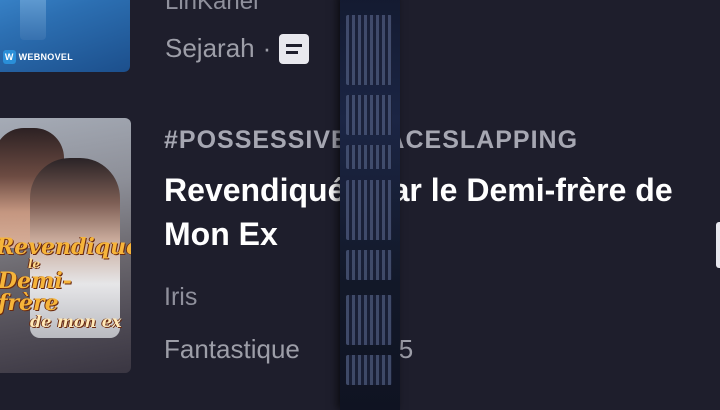 This screenshot has height=410, width=720. What do you see at coordinates (181, 297) in the screenshot?
I see `book-author: Iris` at bounding box center [181, 297].